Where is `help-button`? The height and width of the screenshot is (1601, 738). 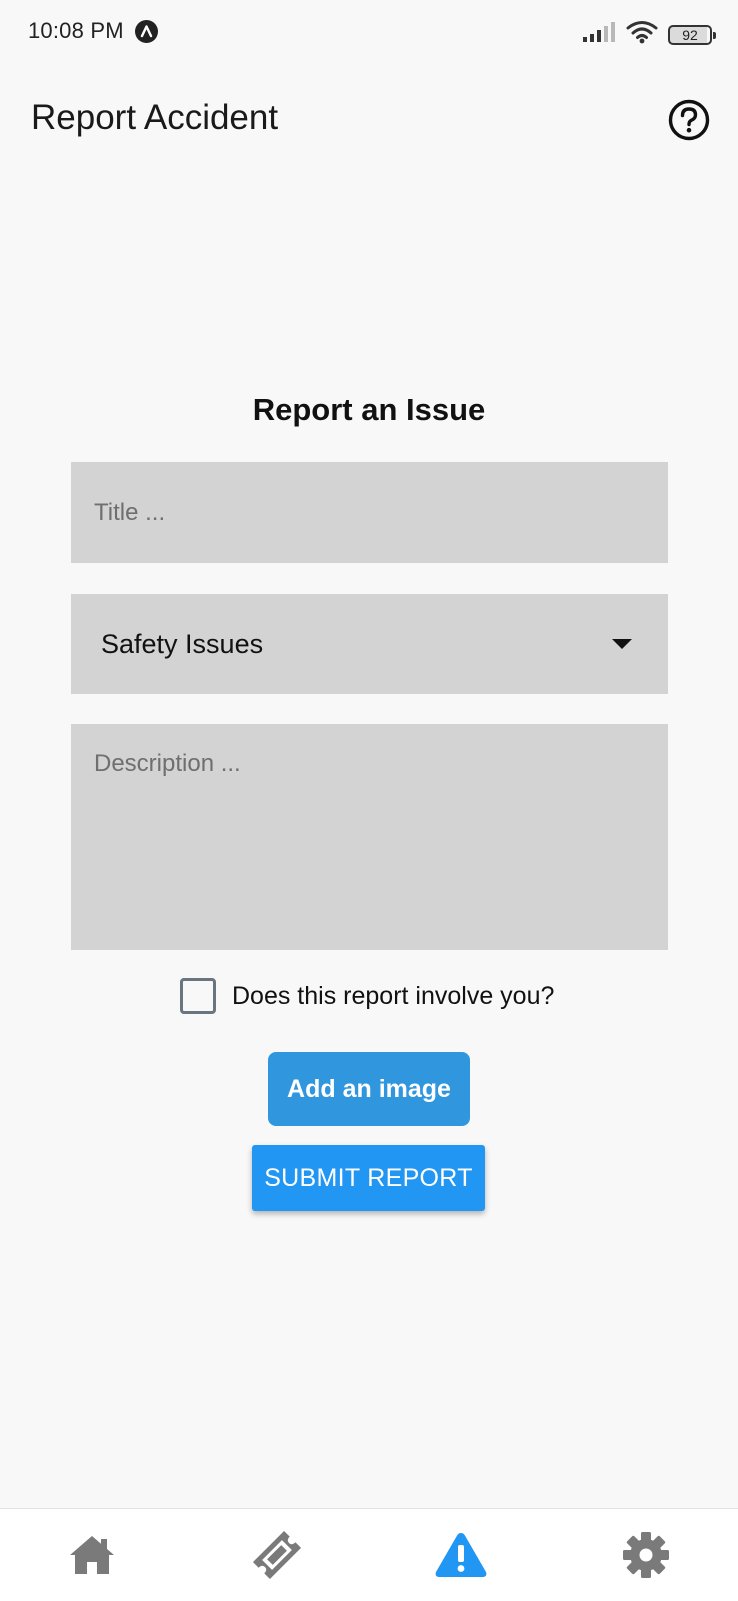
help-button is located at coordinates (689, 120).